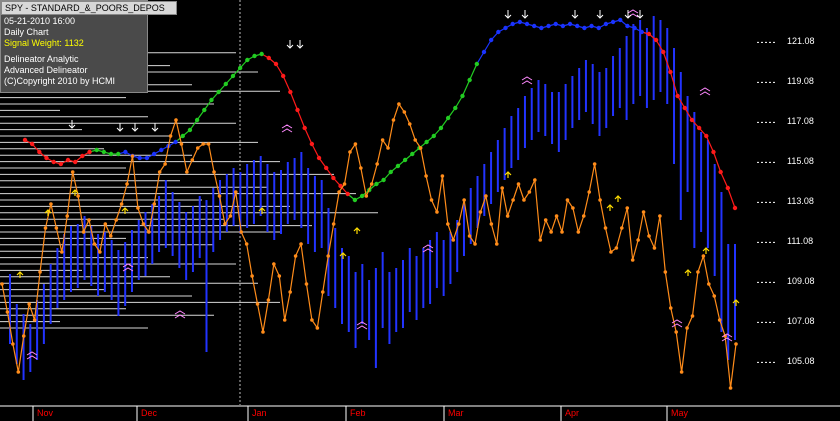 This screenshot has height=421, width=840. I want to click on chart-period: Daily Chart, so click(26, 32).